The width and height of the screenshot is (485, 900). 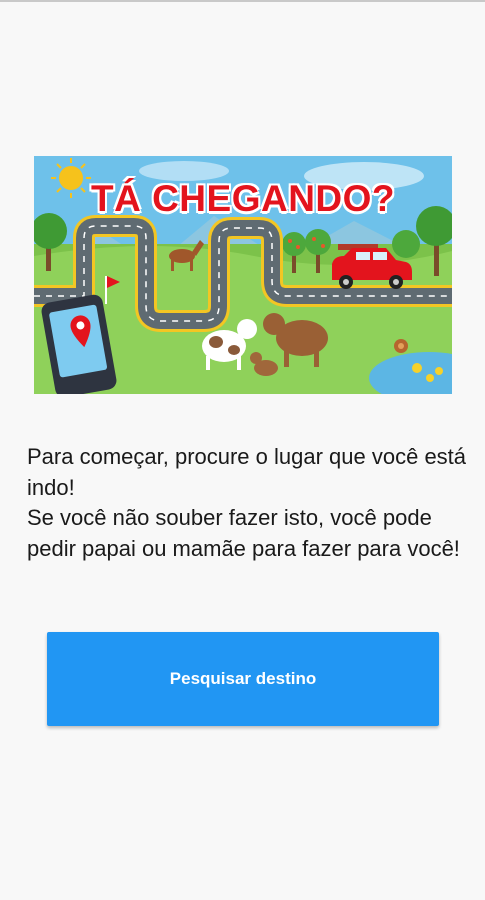 What do you see at coordinates (401, 346) in the screenshot?
I see `snail` at bounding box center [401, 346].